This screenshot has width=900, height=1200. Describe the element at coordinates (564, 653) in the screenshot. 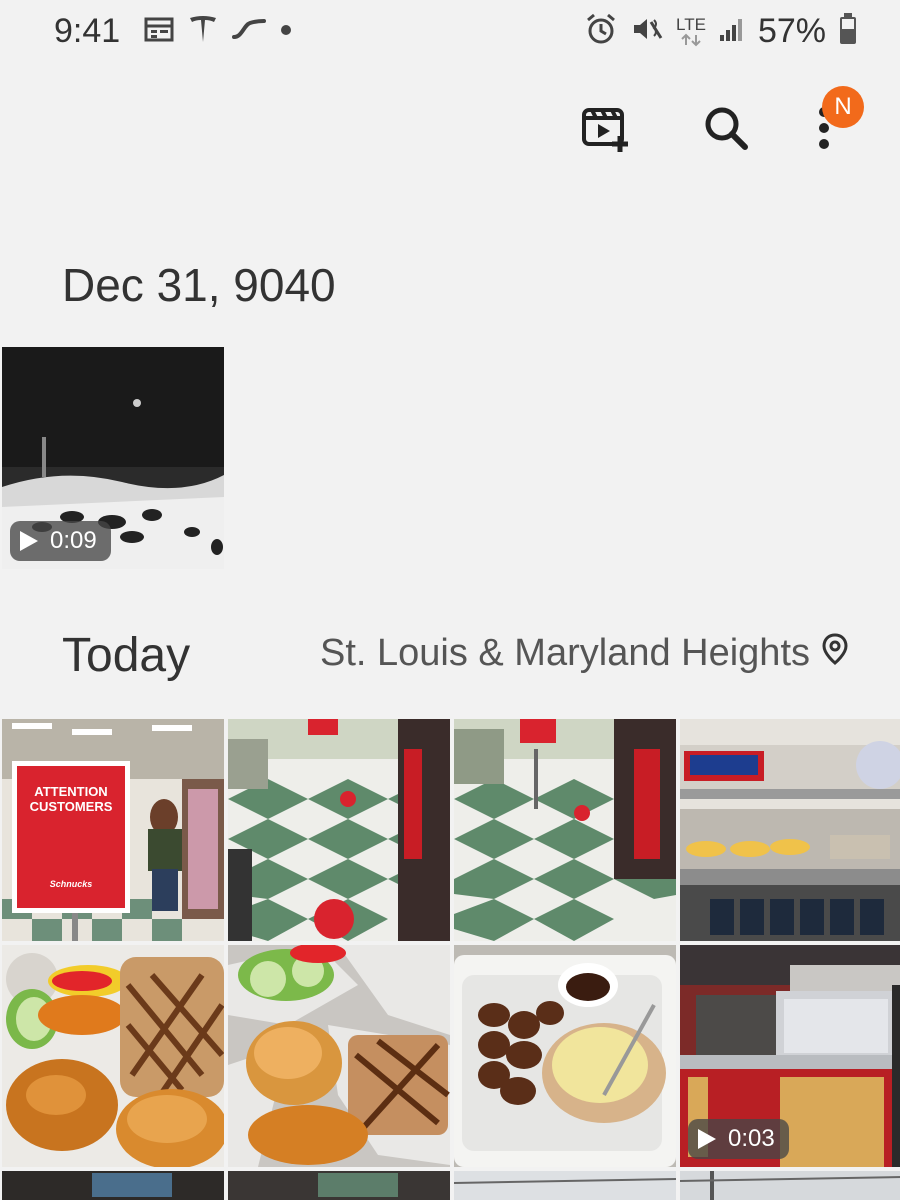

I see `location-text: St. Louis & Maryland Heights` at that location.